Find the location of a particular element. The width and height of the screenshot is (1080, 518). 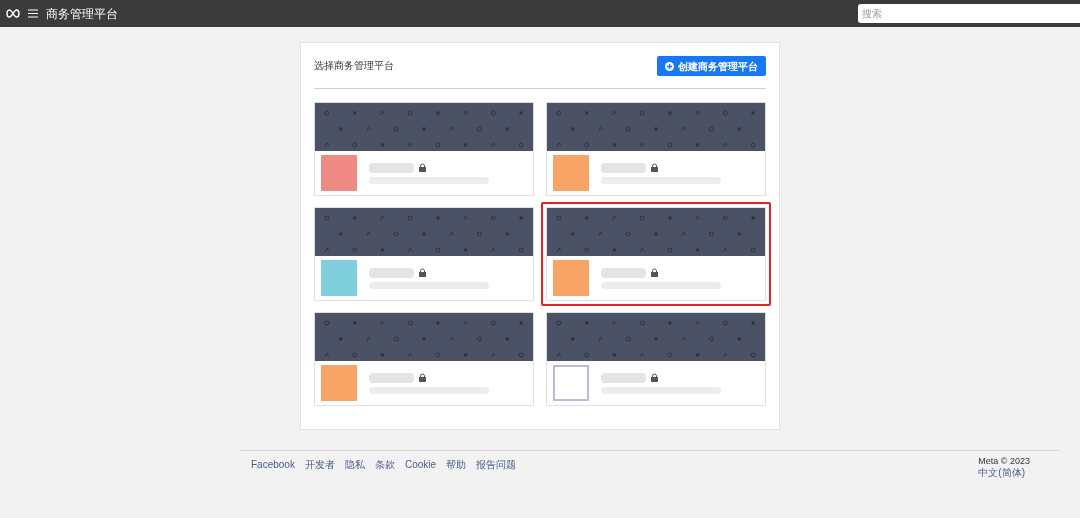

search-field: 搜索 is located at coordinates (969, 13).